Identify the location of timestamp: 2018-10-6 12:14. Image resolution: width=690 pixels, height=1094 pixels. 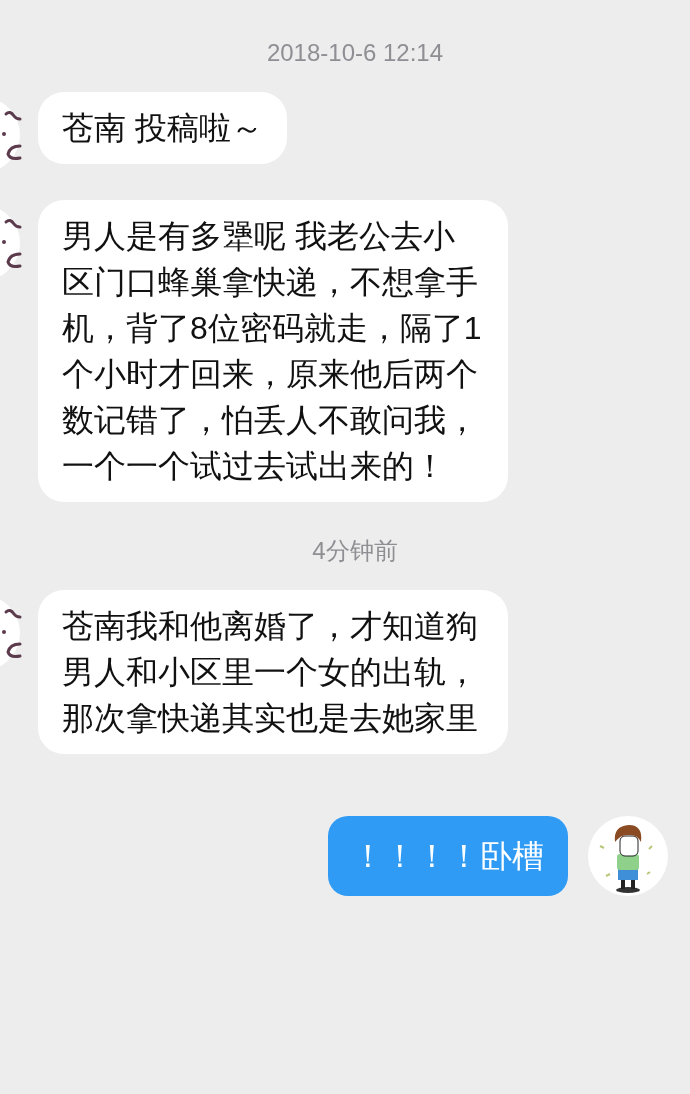
(355, 53).